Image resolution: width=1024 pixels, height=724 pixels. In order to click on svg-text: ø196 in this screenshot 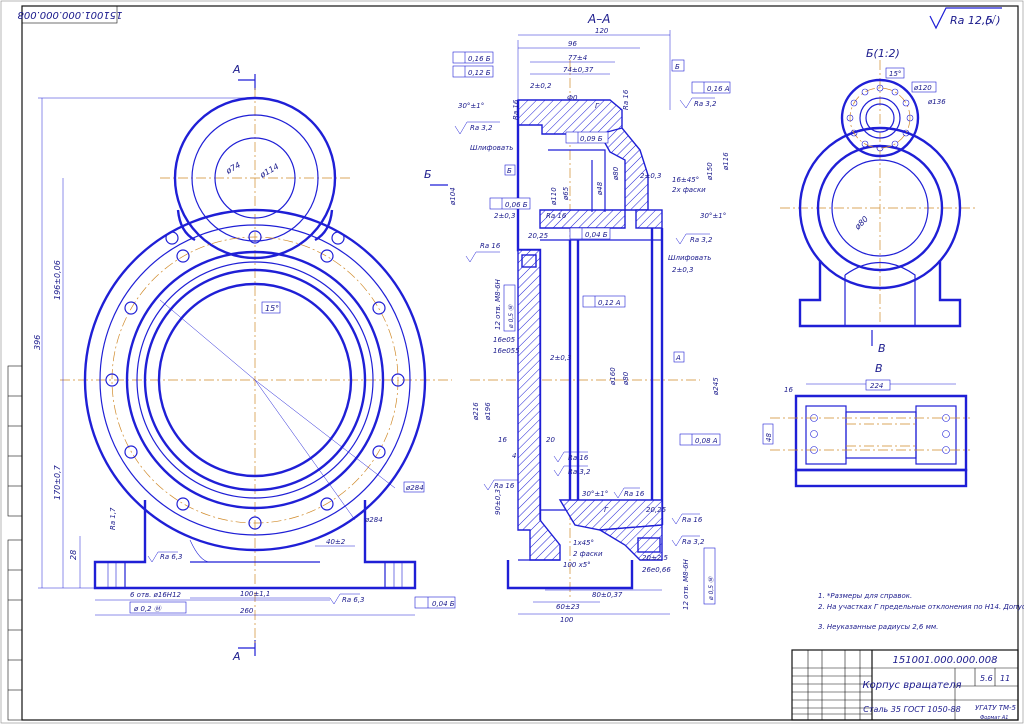, I will do `click(488, 411)`.